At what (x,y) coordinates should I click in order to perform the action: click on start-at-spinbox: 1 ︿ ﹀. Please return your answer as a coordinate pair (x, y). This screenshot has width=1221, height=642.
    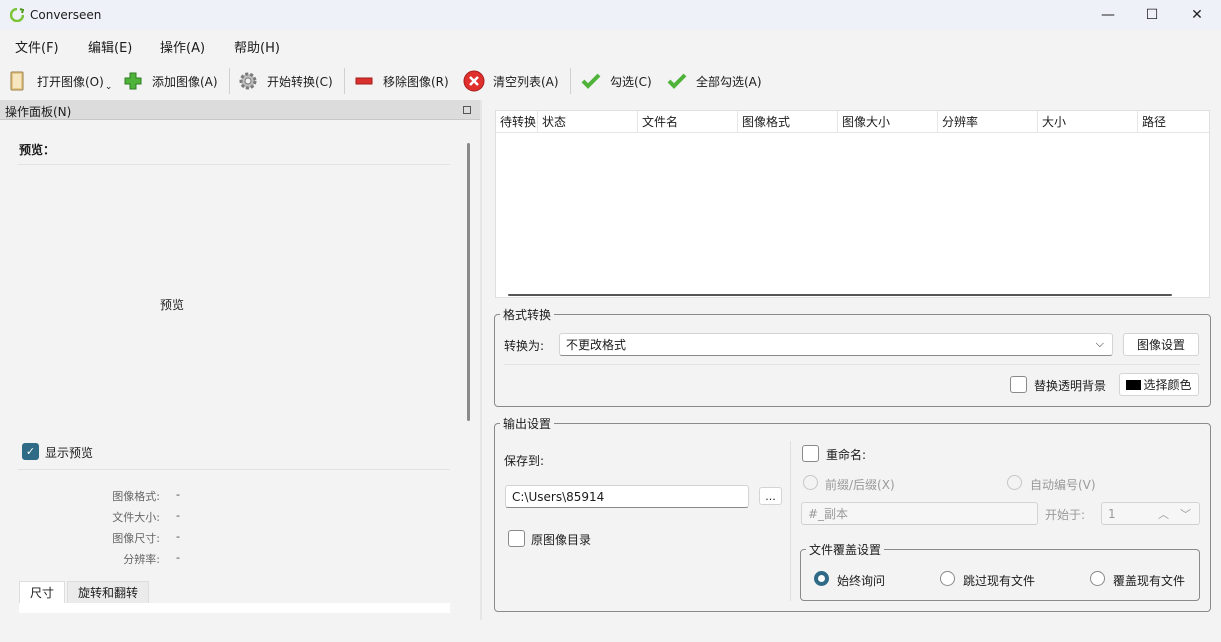
    Looking at the image, I should click on (1150, 513).